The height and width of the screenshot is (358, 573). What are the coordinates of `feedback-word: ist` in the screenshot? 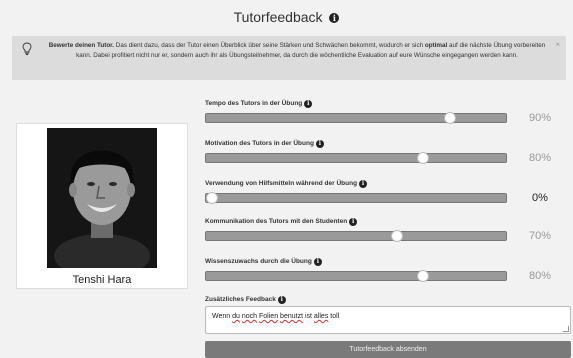 It's located at (308, 316).